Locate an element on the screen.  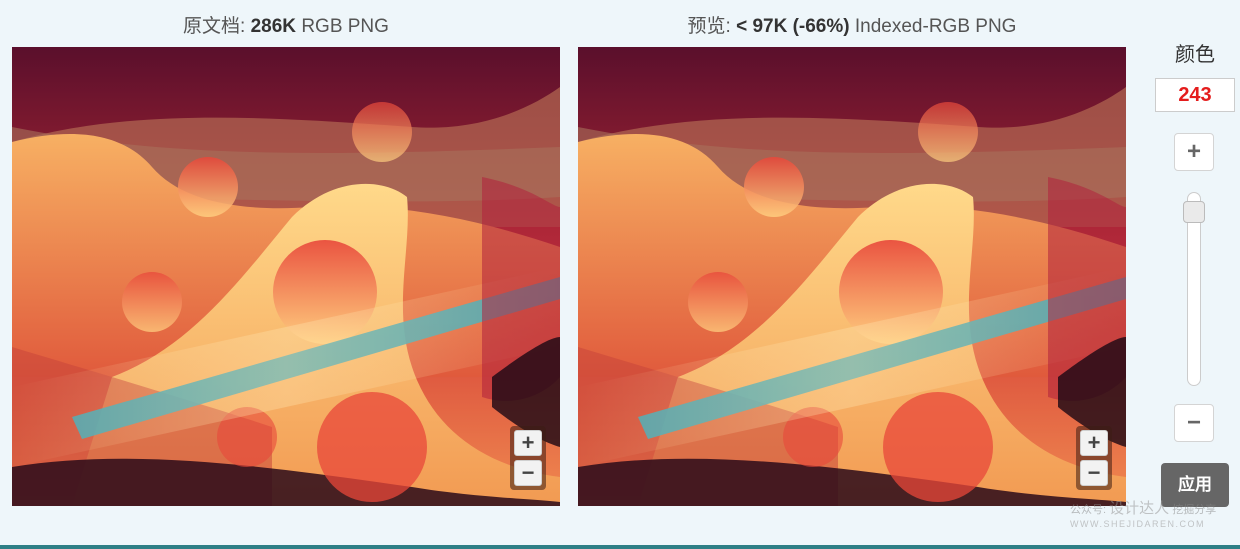
original-size: 286K is located at coordinates (273, 26).